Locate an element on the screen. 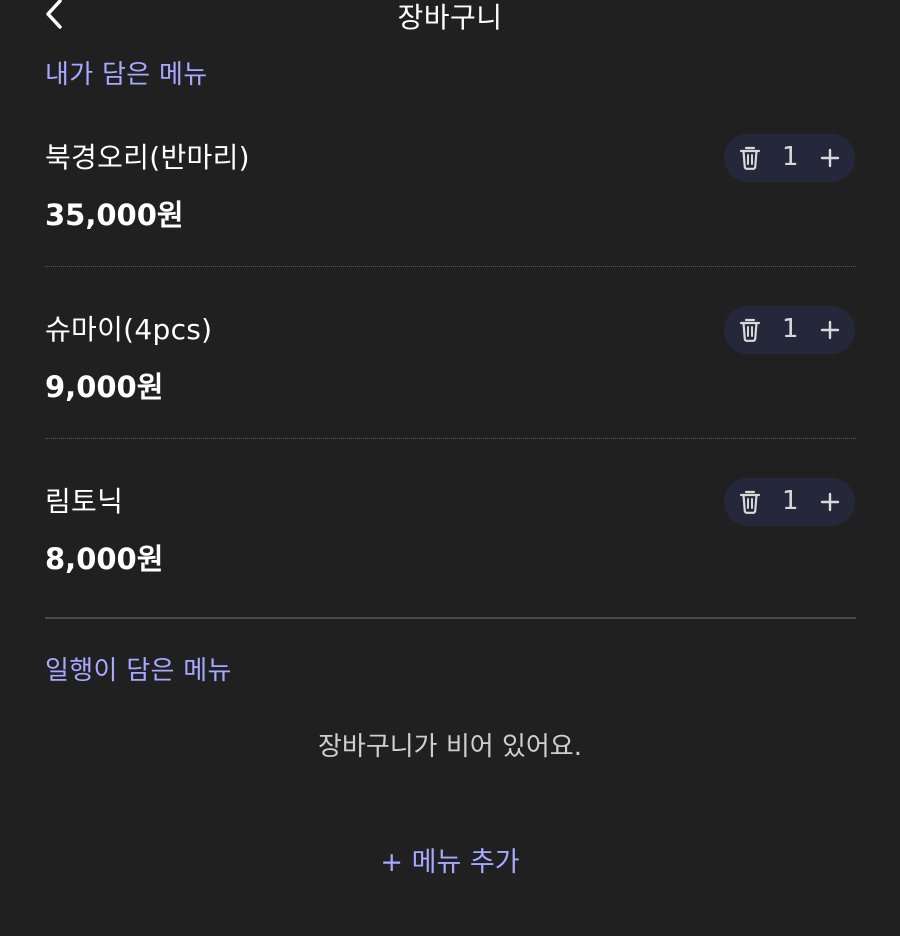  item-name: 림토닉 is located at coordinates (84, 501).